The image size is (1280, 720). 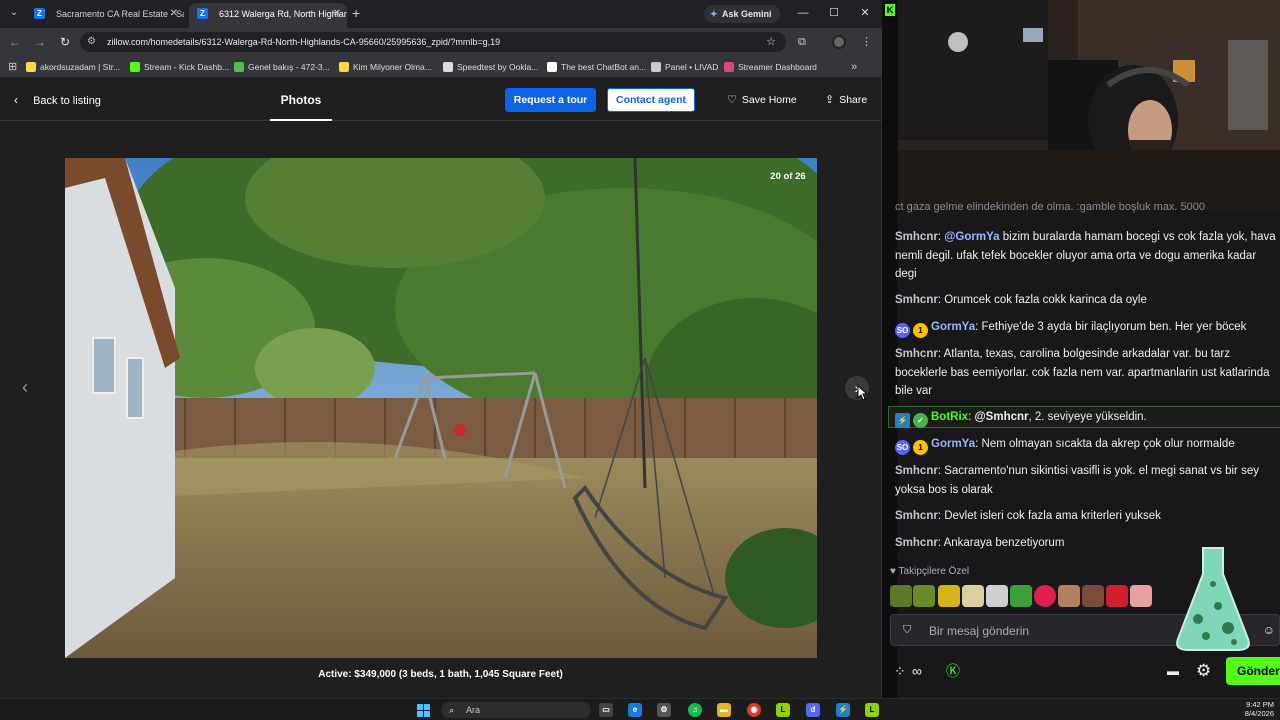 I want to click on spotify-icon: ♫, so click(x=695, y=710).